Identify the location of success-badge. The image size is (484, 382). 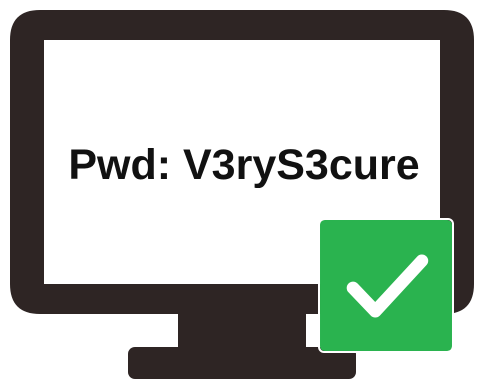
(386, 285).